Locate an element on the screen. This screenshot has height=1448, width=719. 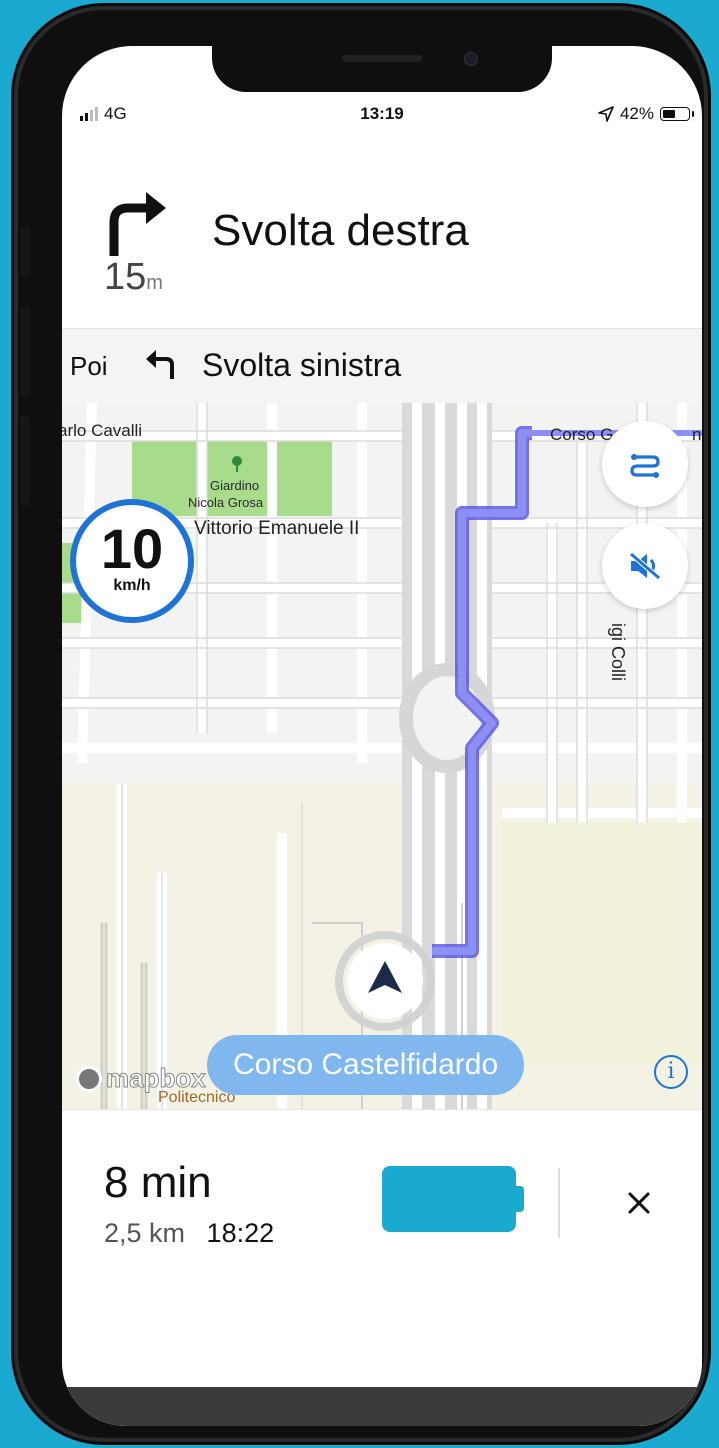
current-street-label: Corso Castelfidardo is located at coordinates (366, 1065).